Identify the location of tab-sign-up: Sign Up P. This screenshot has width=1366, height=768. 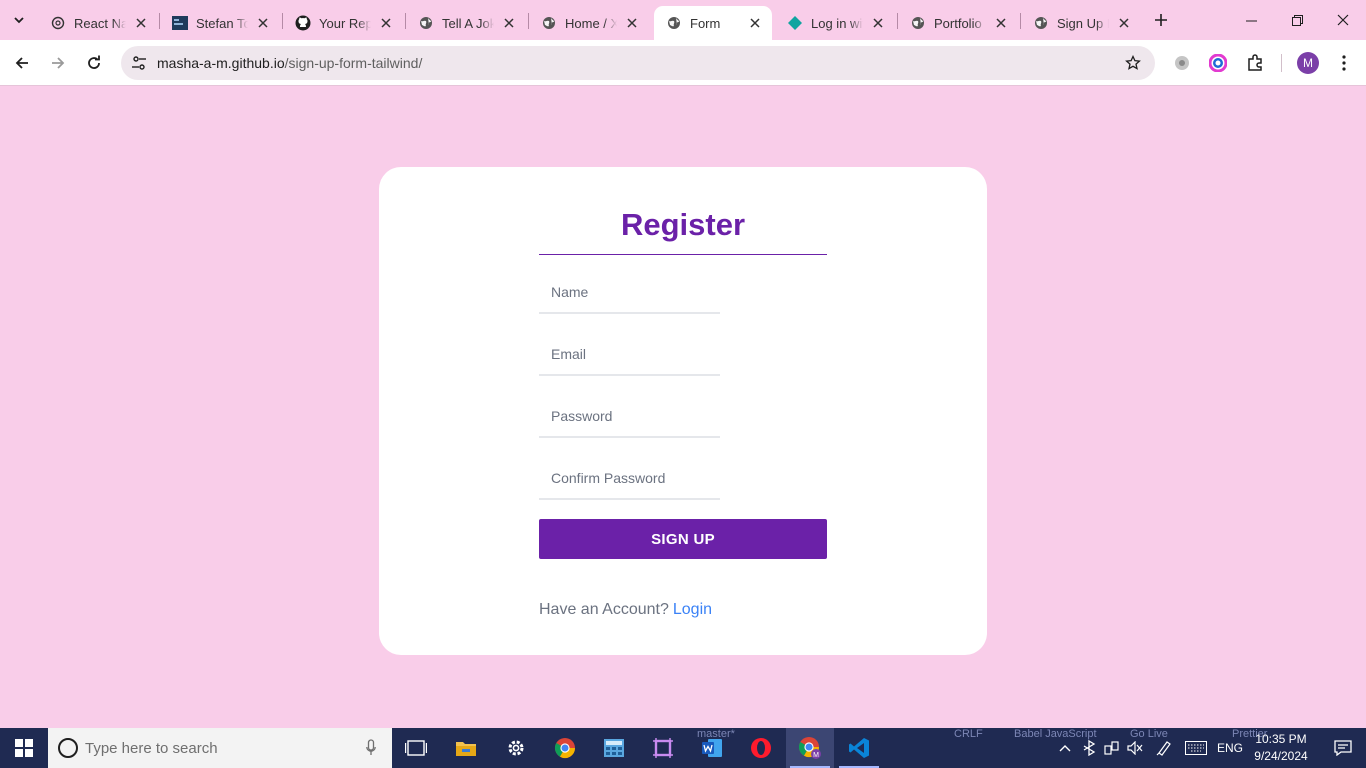
(1081, 23).